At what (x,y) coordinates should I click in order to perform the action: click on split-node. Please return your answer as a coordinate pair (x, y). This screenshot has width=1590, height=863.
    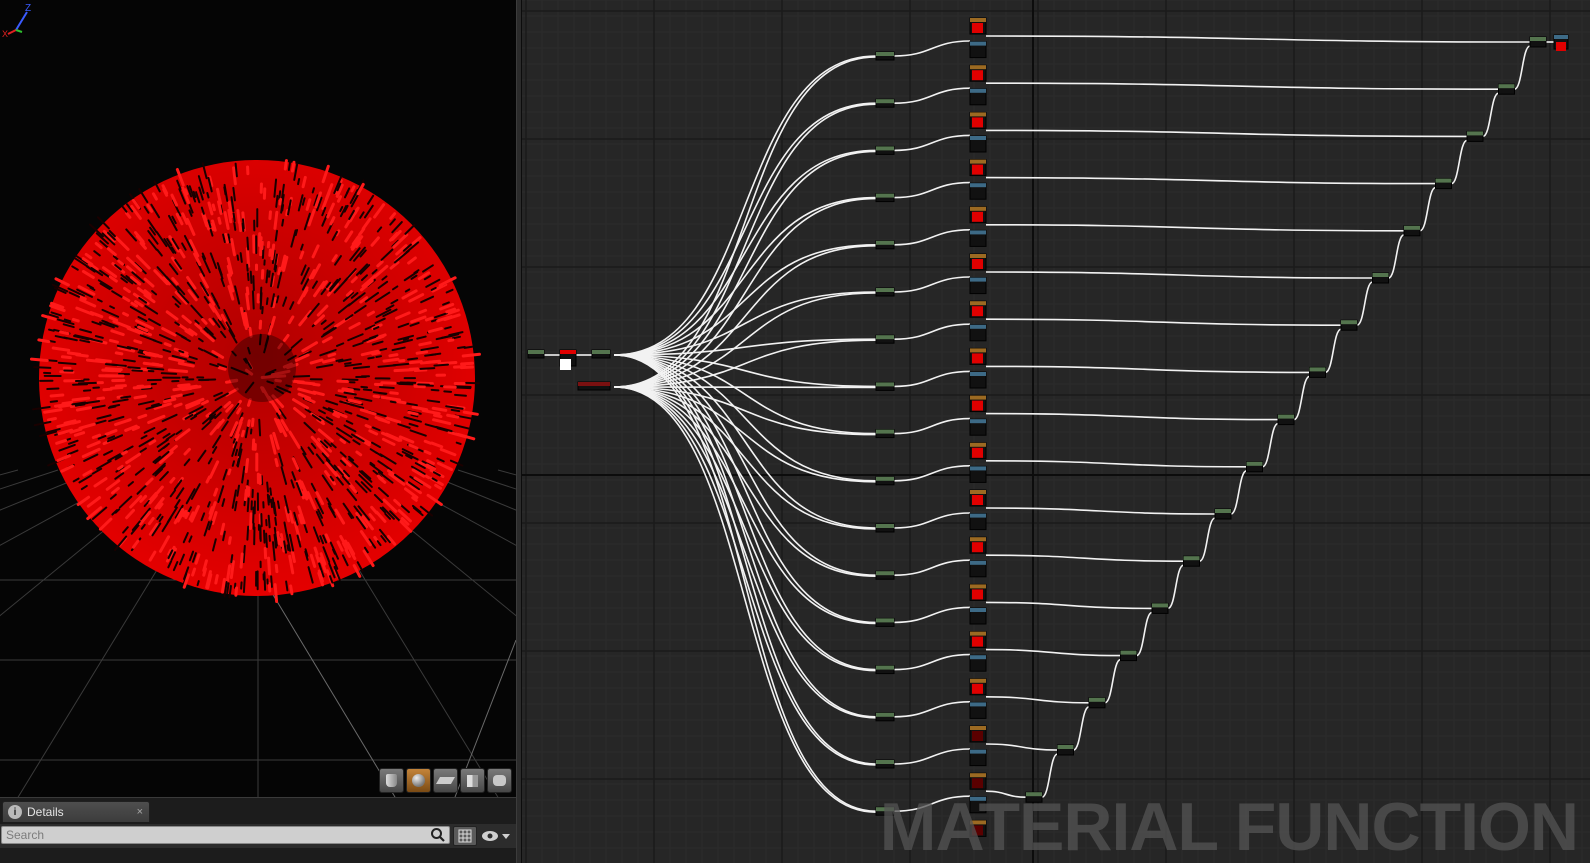
    Looking at the image, I should click on (601, 354).